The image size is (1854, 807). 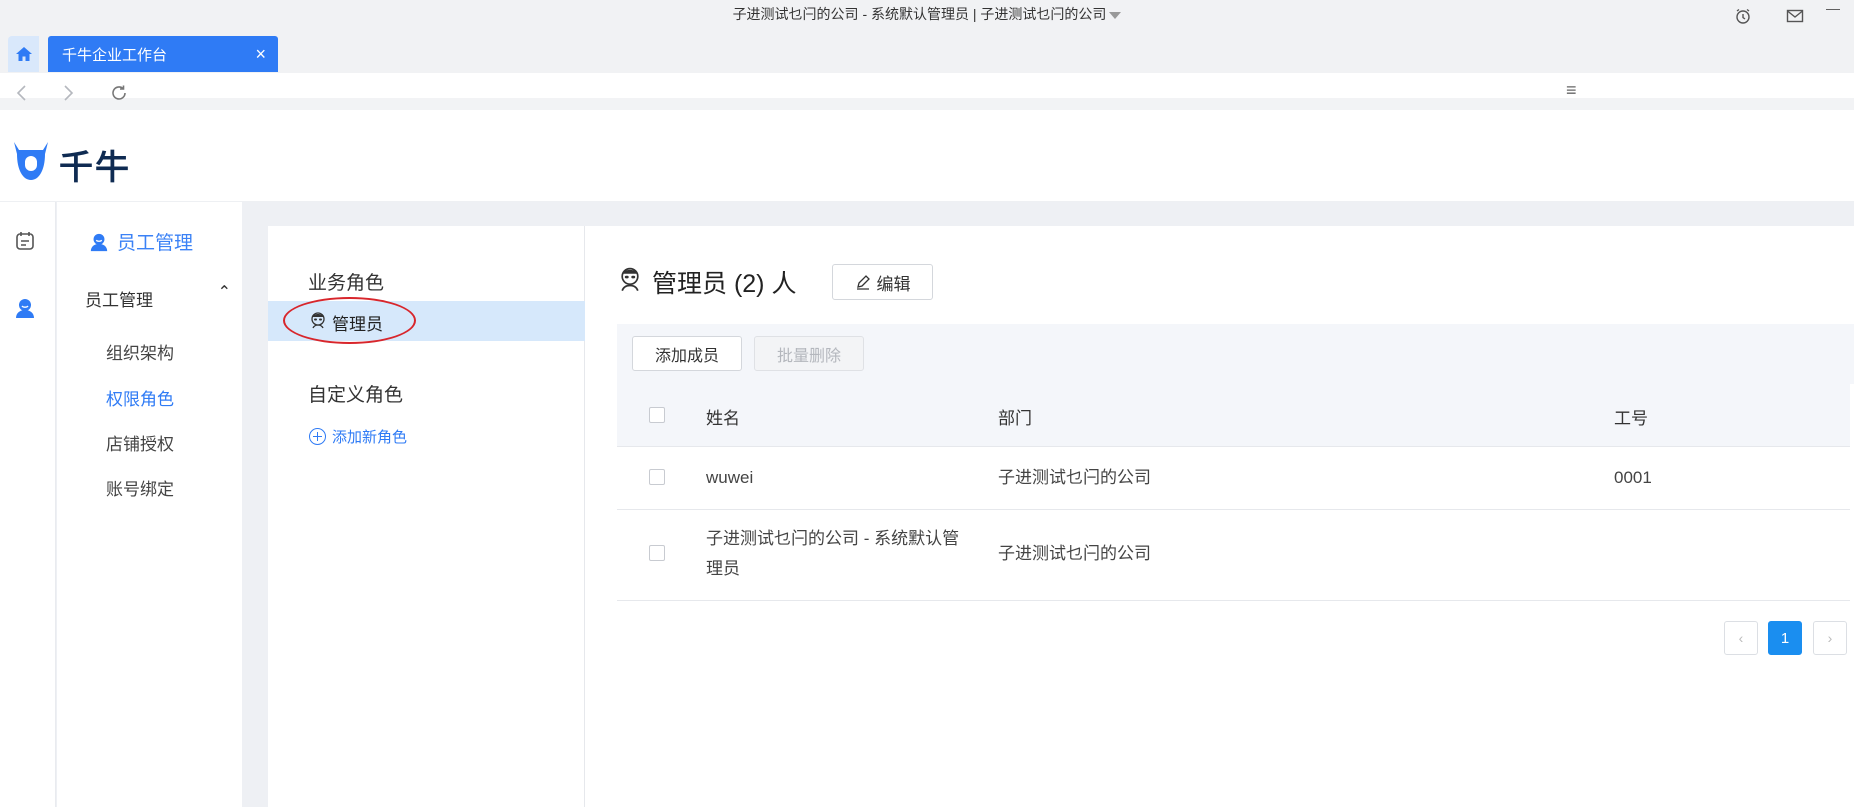 What do you see at coordinates (346, 283) in the screenshot?
I see `business-roles-heading: 业务角色` at bounding box center [346, 283].